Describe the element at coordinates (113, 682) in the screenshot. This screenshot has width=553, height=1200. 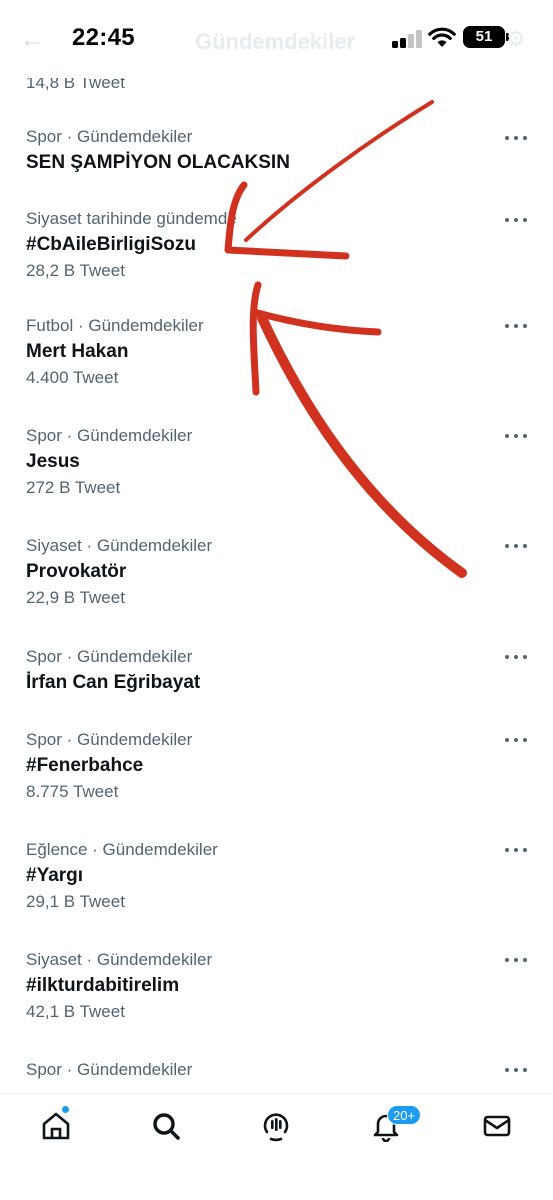
I see `trend-name: İrfan Can Eğribayat` at that location.